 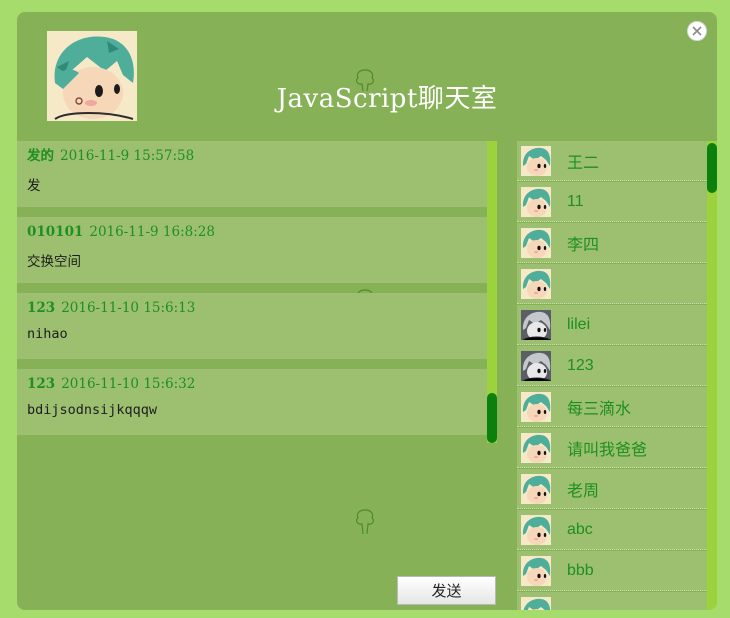 I want to click on user-list-item: 请叫我爸爸, so click(x=612, y=448).